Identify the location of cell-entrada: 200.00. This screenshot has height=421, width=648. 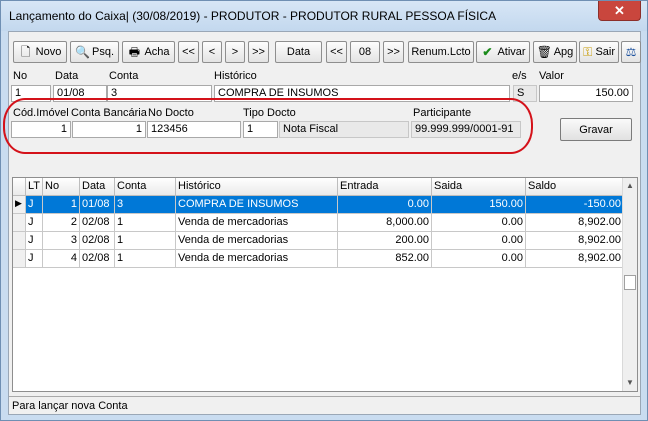
(385, 241).